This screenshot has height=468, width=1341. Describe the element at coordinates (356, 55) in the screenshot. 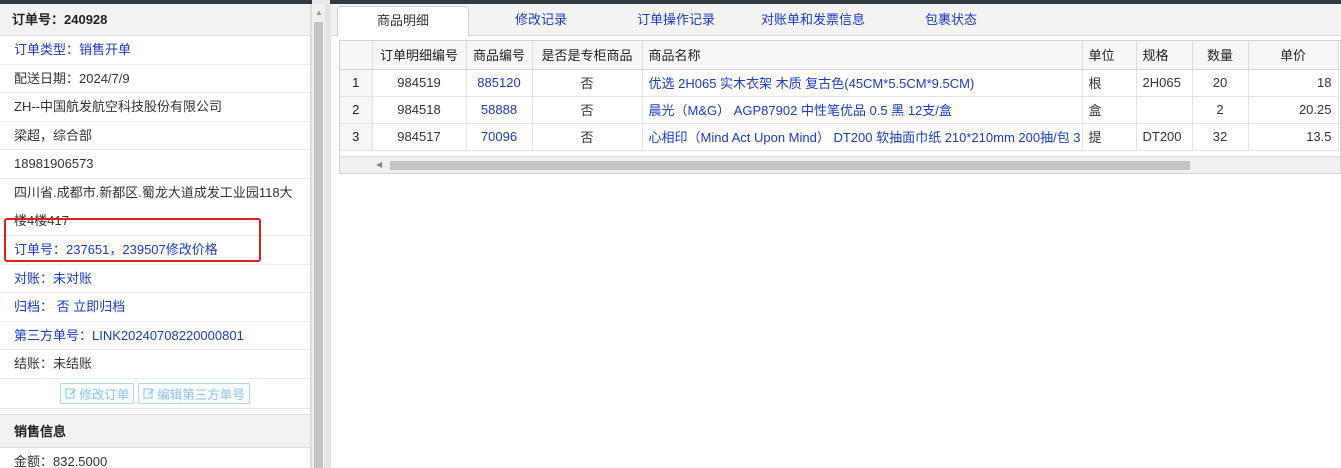

I see `column-header-rownum` at that location.